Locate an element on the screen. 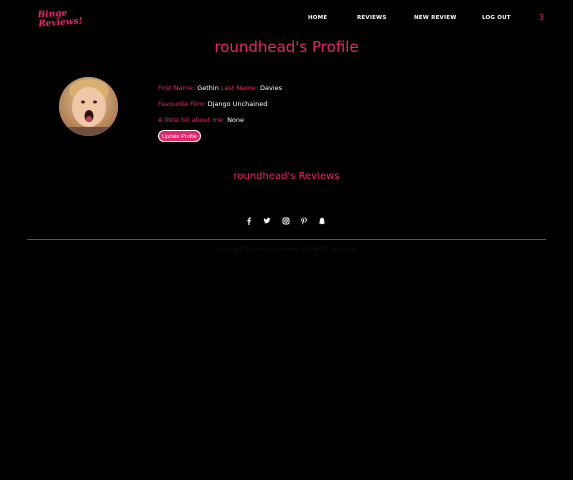 The width and height of the screenshot is (573, 480). name-row: First Name: Gethin Last Name: Davies is located at coordinates (220, 88).